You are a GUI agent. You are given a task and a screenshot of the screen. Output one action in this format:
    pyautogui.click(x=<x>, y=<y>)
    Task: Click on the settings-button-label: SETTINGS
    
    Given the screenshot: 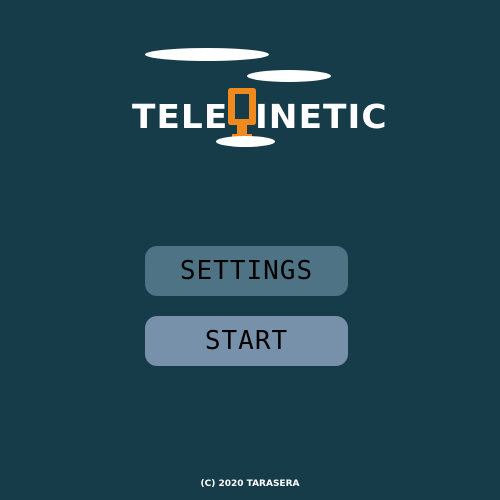 What is the action you would take?
    pyautogui.click(x=246, y=271)
    